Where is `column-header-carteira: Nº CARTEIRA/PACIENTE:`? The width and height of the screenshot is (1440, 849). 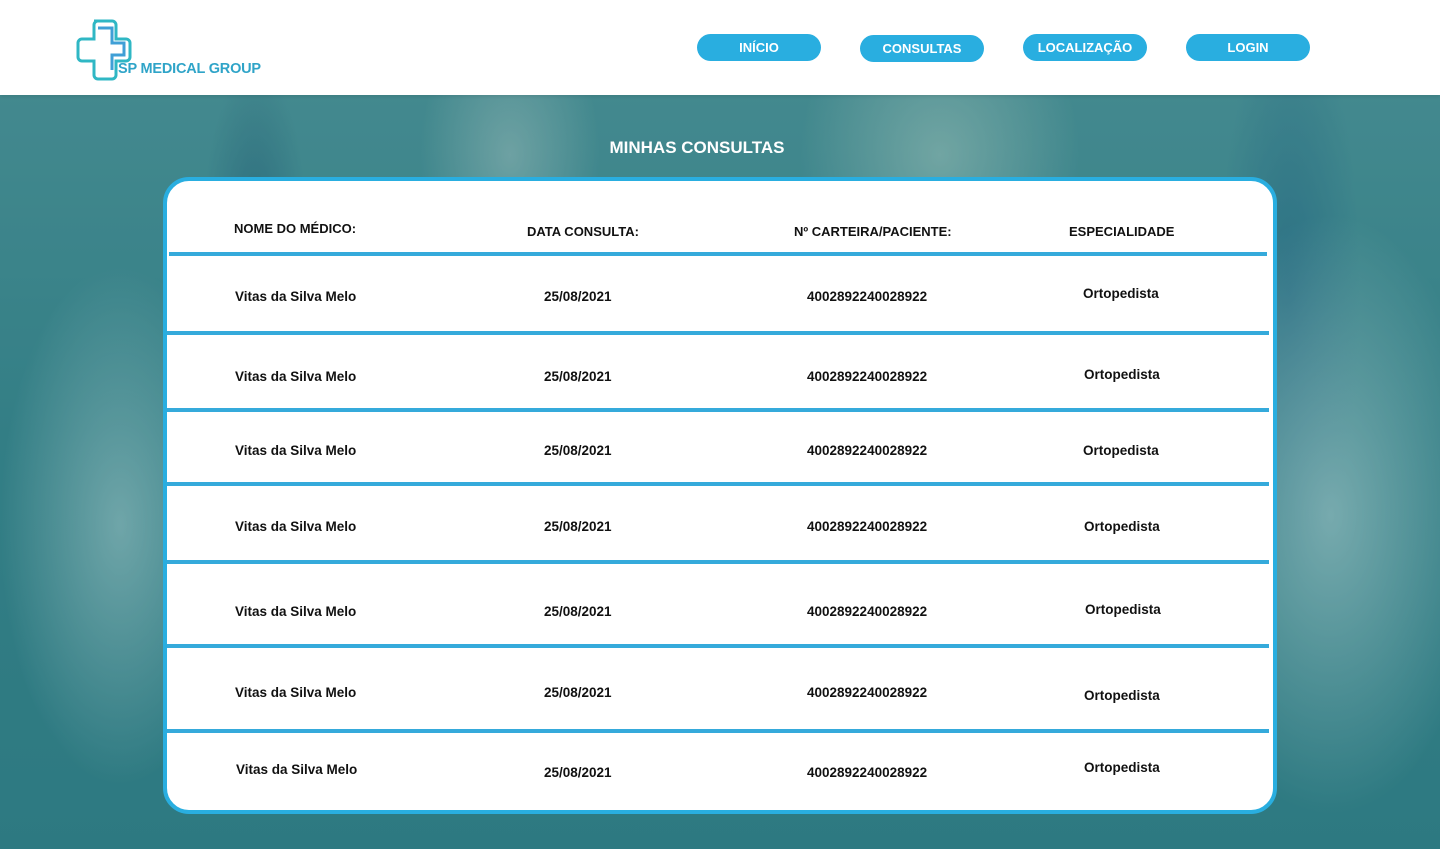
column-header-carteira: Nº CARTEIRA/PACIENTE: is located at coordinates (873, 231).